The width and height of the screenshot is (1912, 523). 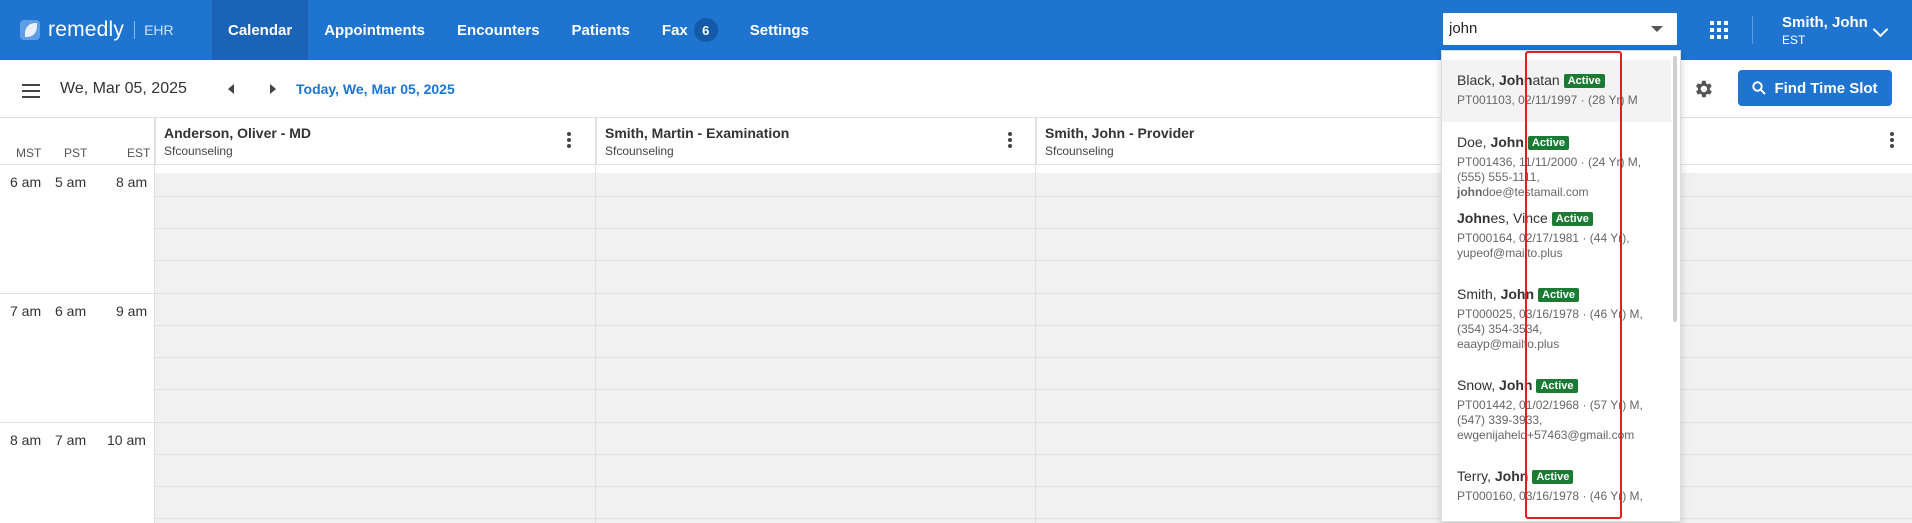 What do you see at coordinates (1759, 88) in the screenshot?
I see `search-icon` at bounding box center [1759, 88].